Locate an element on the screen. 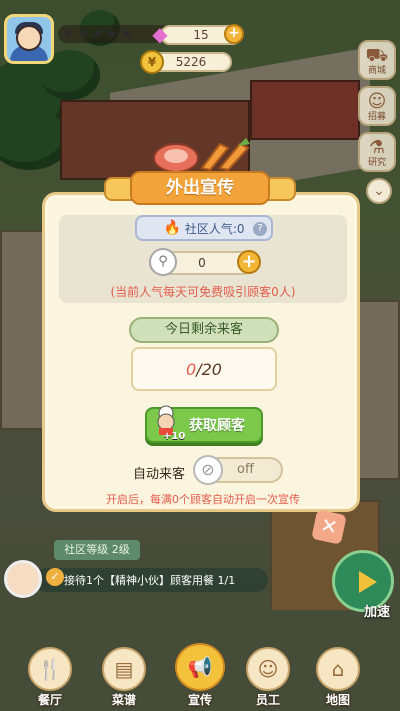 The image size is (400, 711). shop-icon: ⛟ is located at coordinates (377, 55).